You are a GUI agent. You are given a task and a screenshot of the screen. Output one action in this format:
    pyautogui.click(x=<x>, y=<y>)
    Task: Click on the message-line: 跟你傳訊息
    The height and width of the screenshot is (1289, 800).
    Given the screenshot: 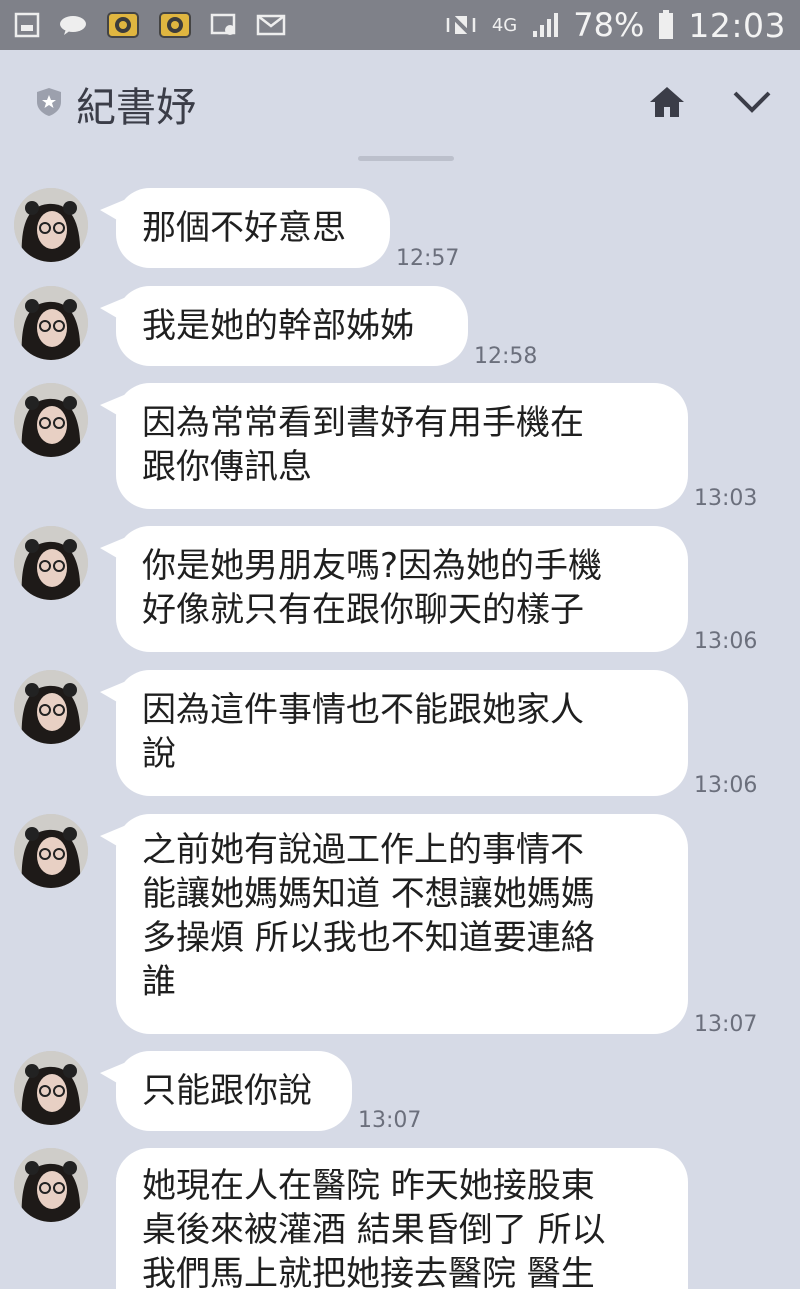 What is the action you would take?
    pyautogui.click(x=227, y=467)
    